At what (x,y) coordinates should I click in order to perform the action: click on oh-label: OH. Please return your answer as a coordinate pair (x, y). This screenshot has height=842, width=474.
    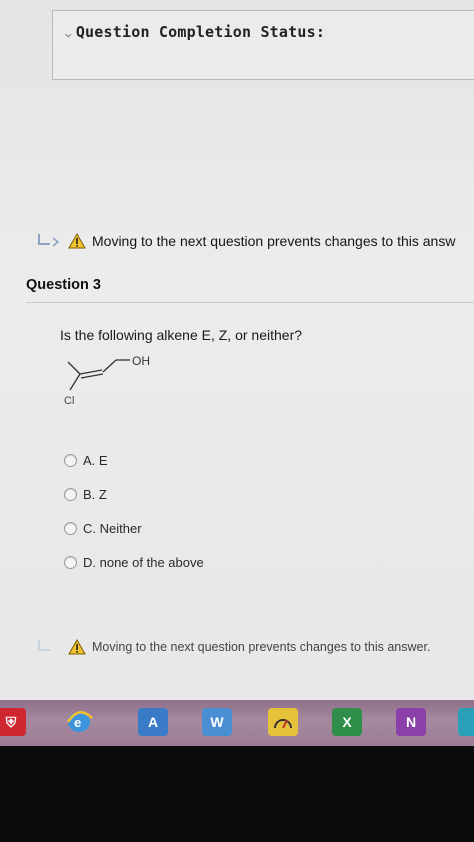
    Looking at the image, I should click on (141, 361).